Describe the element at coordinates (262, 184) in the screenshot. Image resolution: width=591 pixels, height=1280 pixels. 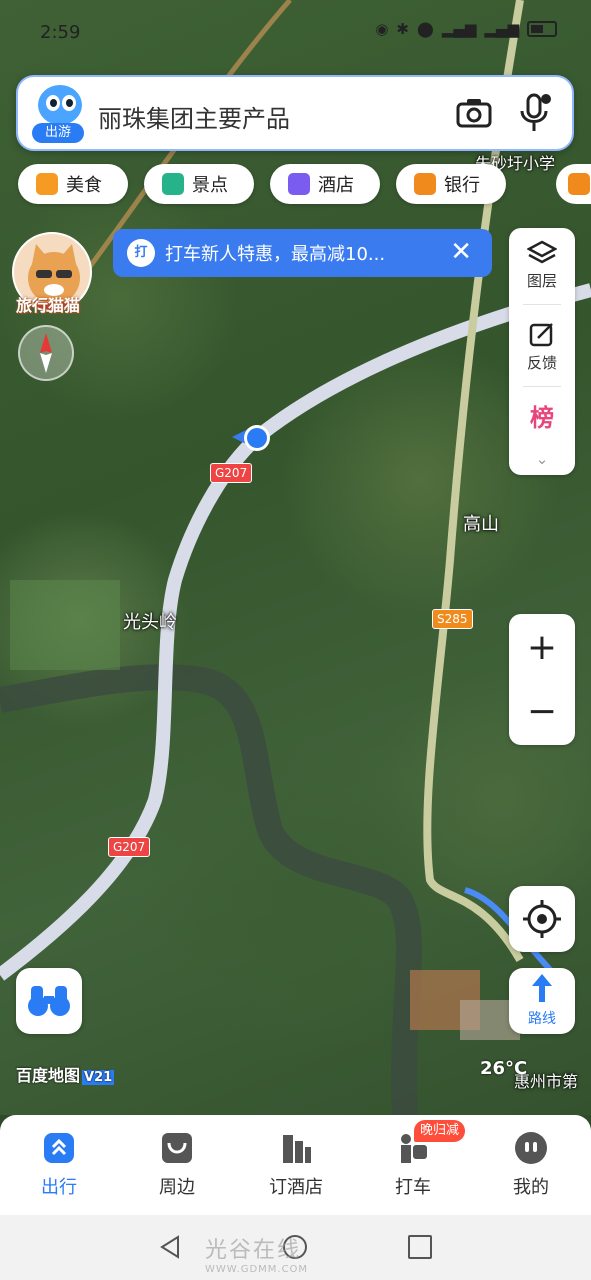
I see `category-chips: 美食 景点 酒店 银行` at that location.